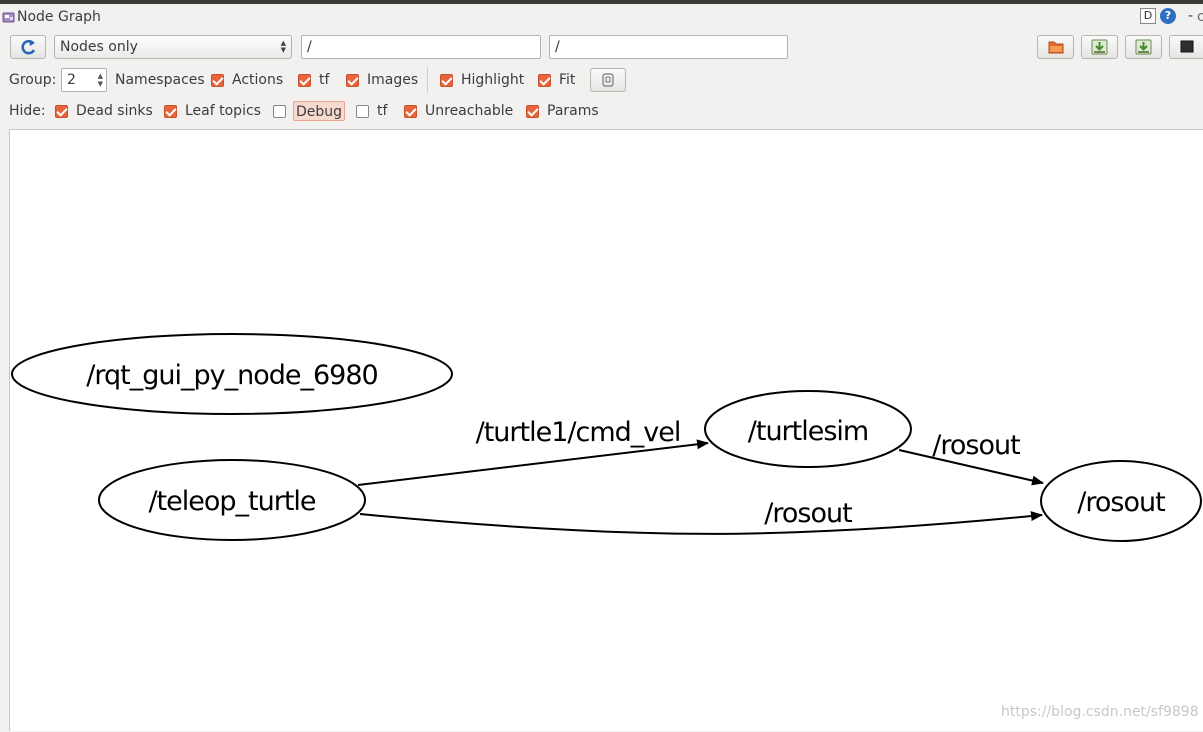 The height and width of the screenshot is (732, 1203). What do you see at coordinates (392, 80) in the screenshot?
I see `images-label: Images` at bounding box center [392, 80].